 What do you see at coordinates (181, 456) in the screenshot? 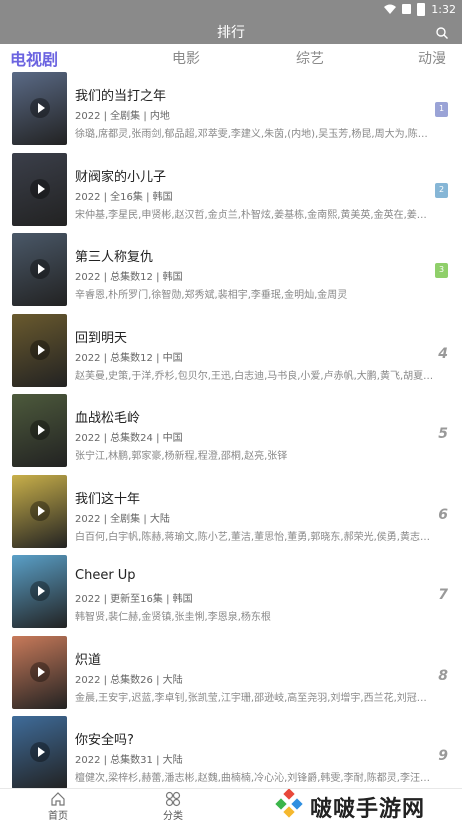
I see `item-cast: 张宁江,林鹏,郭家豪,杨新程,程澄,邵桐,赵亮,张铎` at bounding box center [181, 456].